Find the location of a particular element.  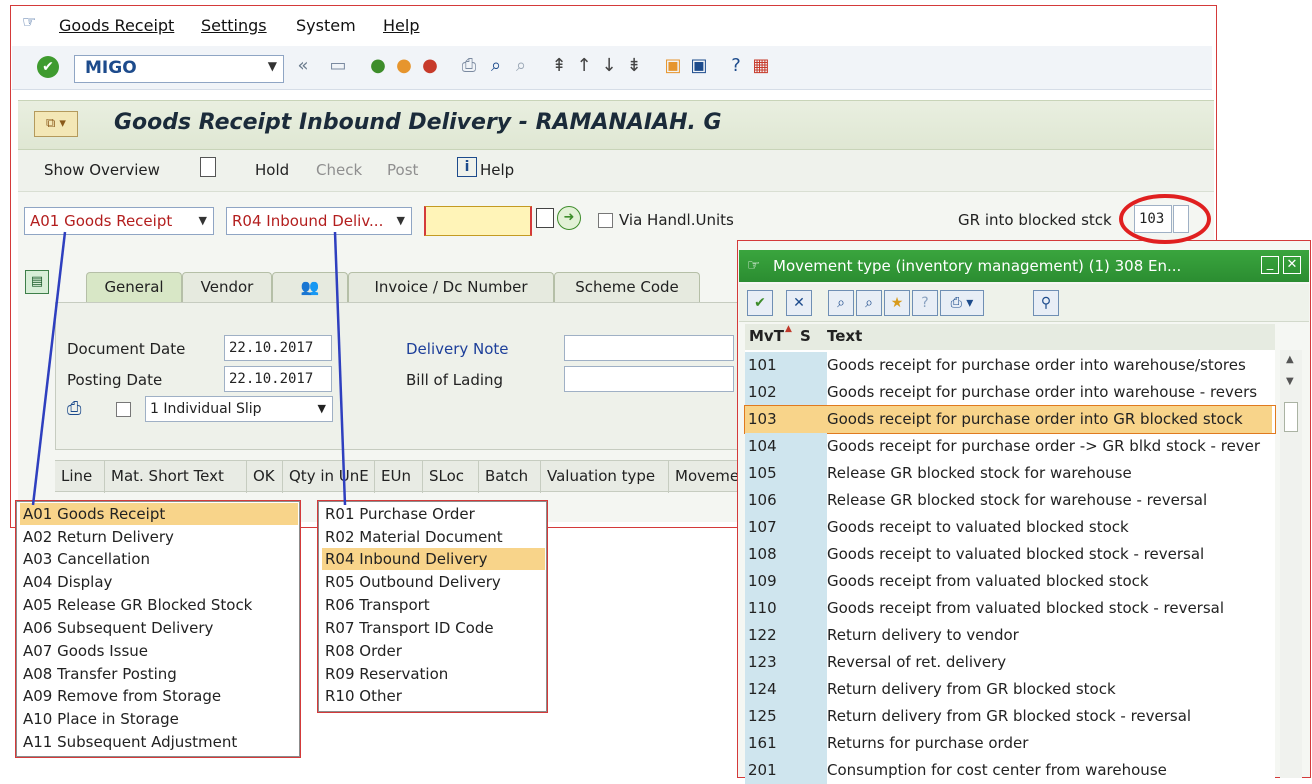

list-item: A10 Place in Storage is located at coordinates (99, 719).